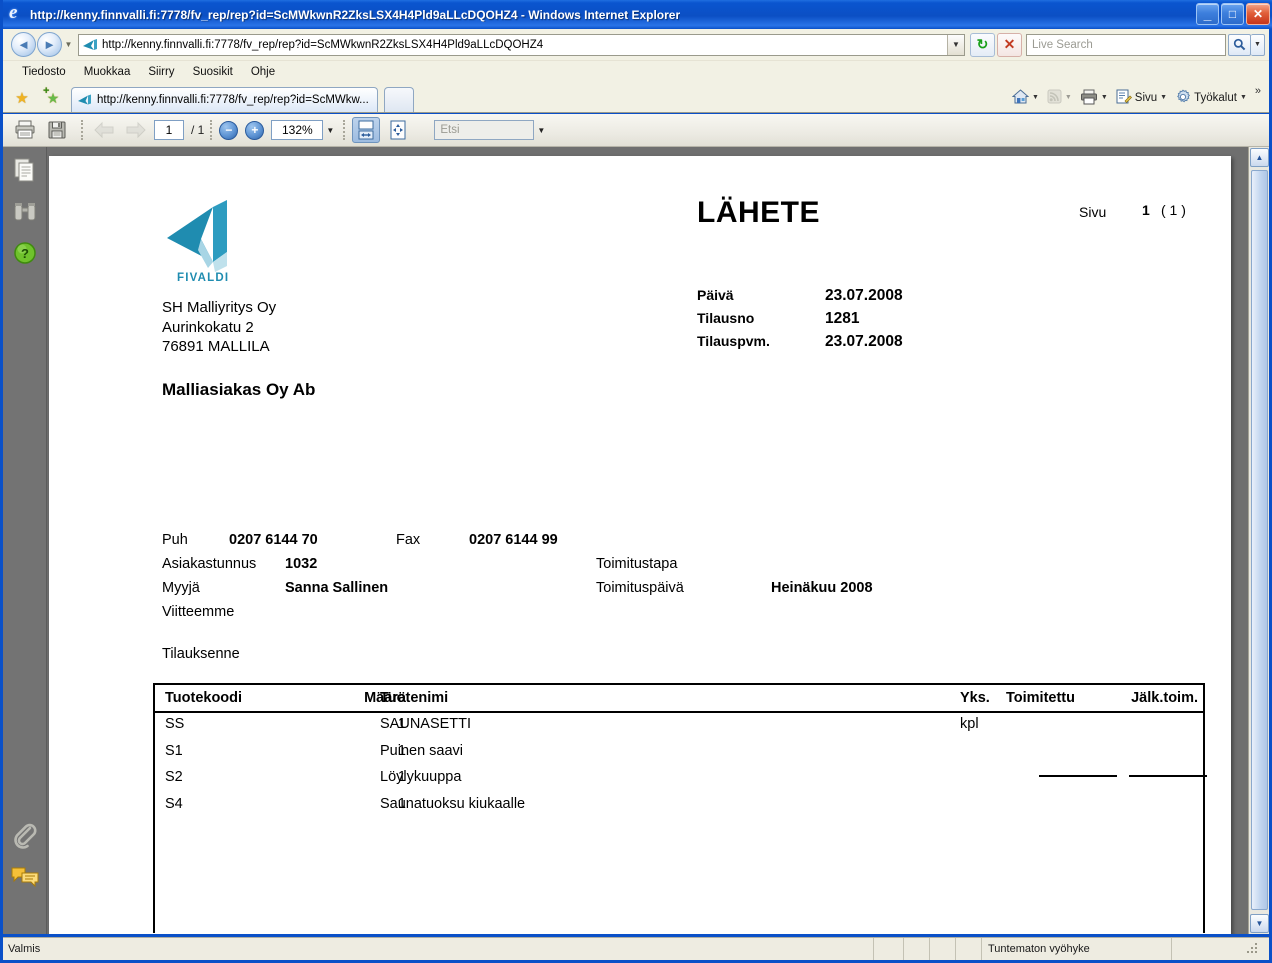  Describe the element at coordinates (1259, 157) in the screenshot. I see `scroll-up-button: ▲` at that location.